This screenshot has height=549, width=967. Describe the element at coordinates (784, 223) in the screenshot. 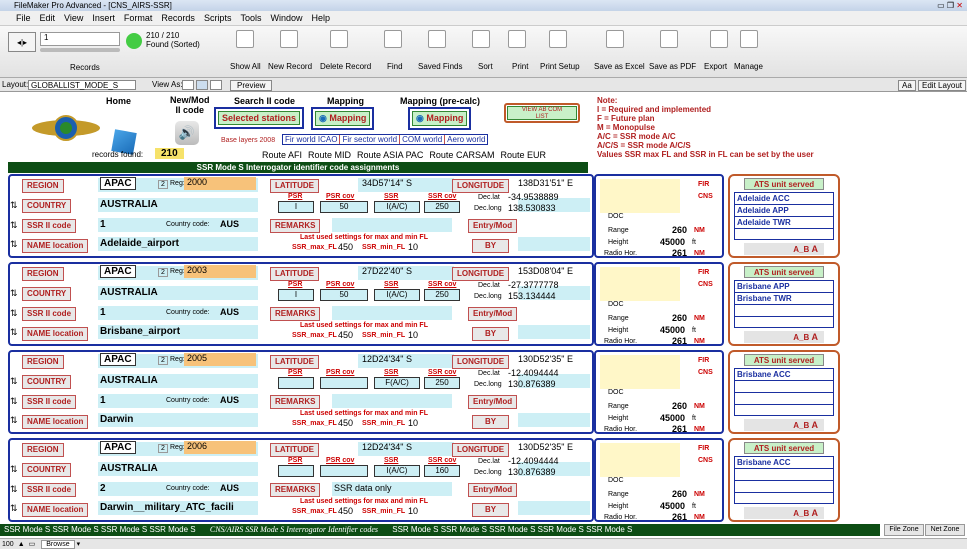

I see `ats-unit-item: Adelaide TWR` at that location.